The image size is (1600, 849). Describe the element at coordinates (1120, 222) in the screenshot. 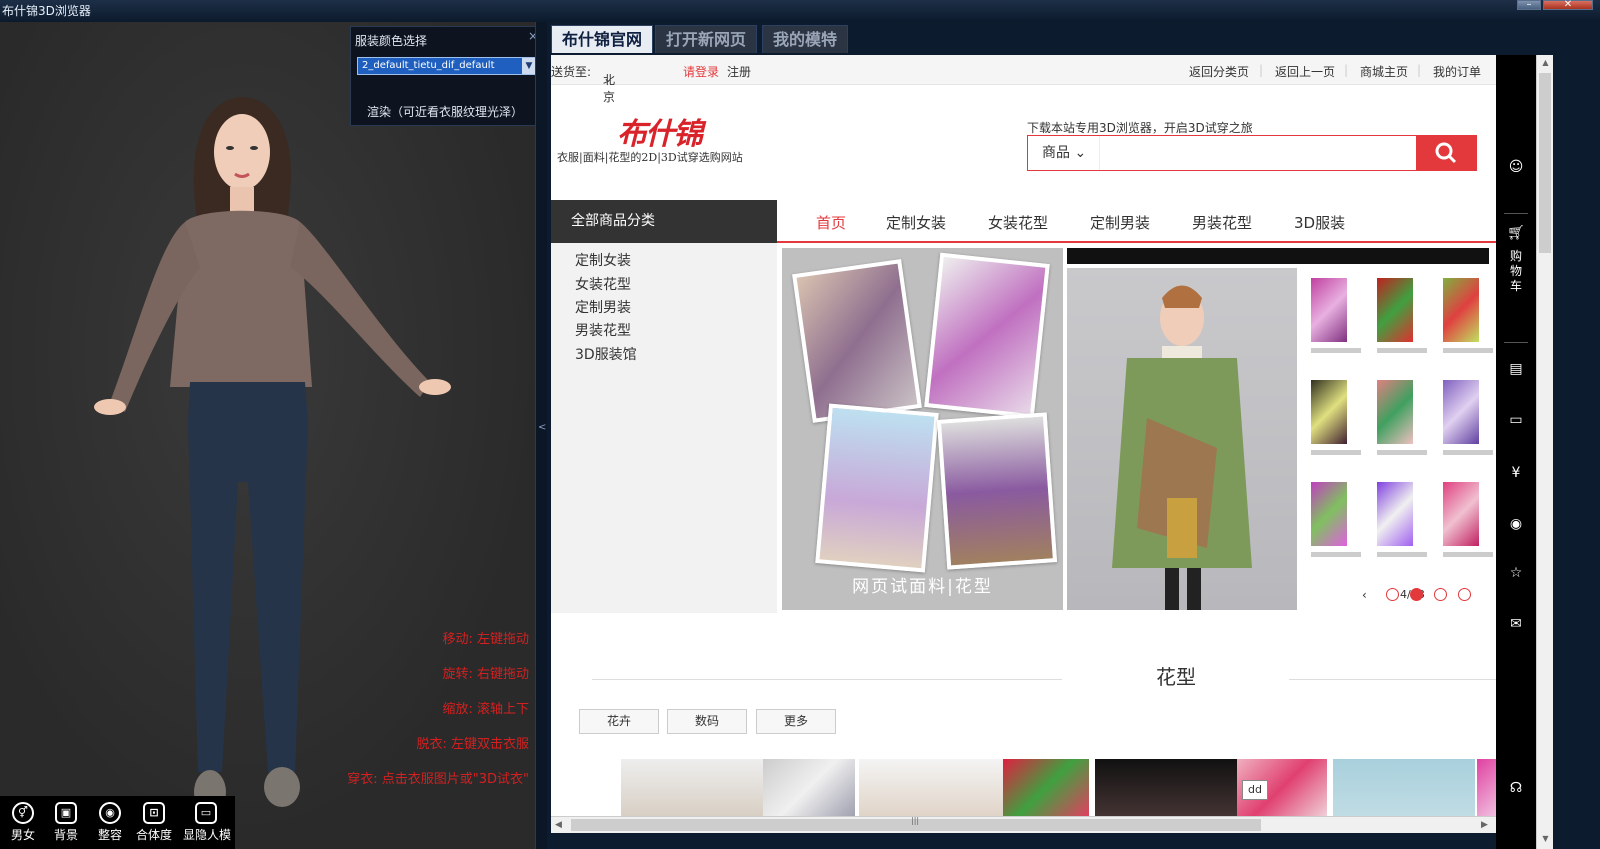

I see `nav-custom-men: 定制男装` at that location.